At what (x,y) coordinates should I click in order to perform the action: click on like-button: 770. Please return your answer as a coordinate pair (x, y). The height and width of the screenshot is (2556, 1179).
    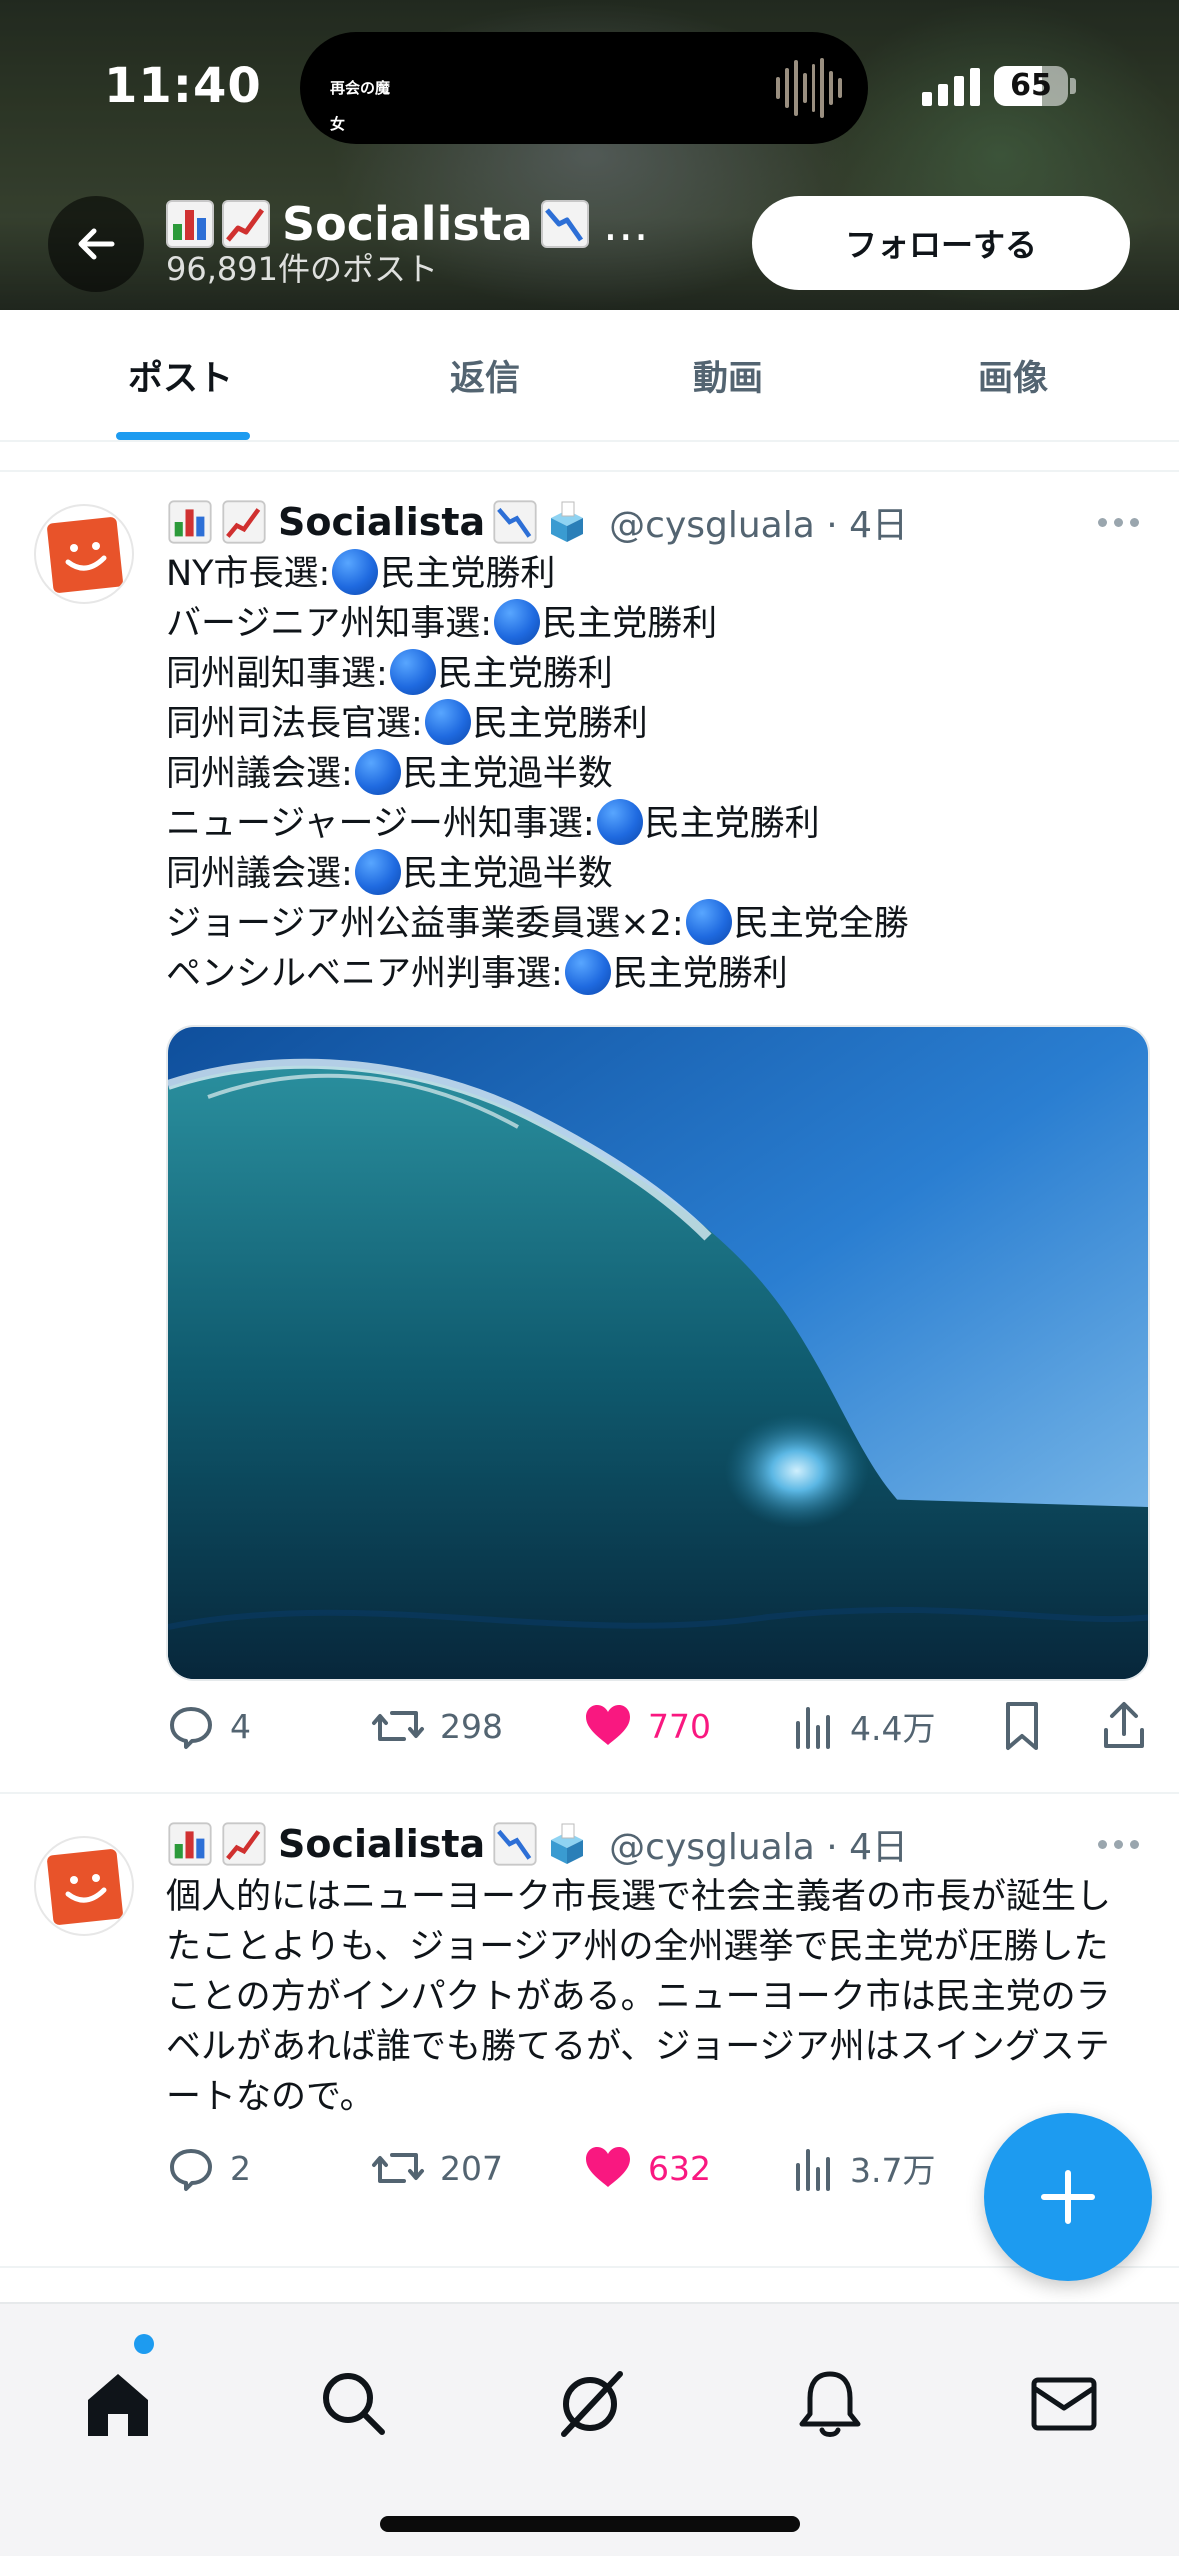
    Looking at the image, I should click on (646, 1726).